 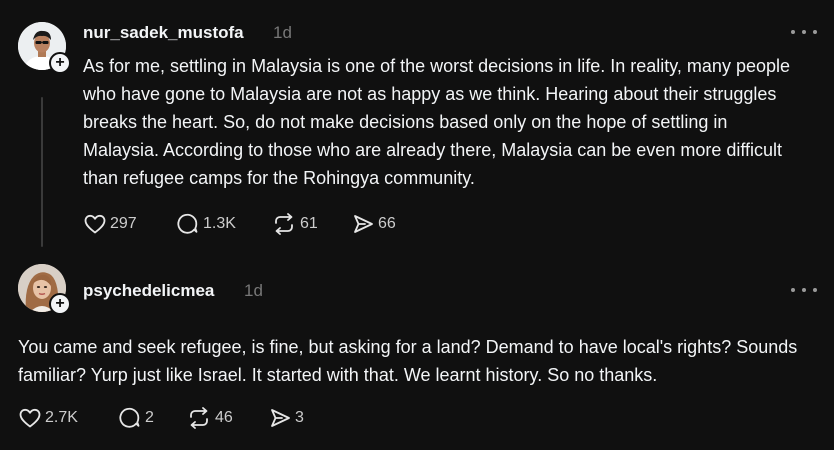 What do you see at coordinates (387, 223) in the screenshot?
I see `share-count: 66` at bounding box center [387, 223].